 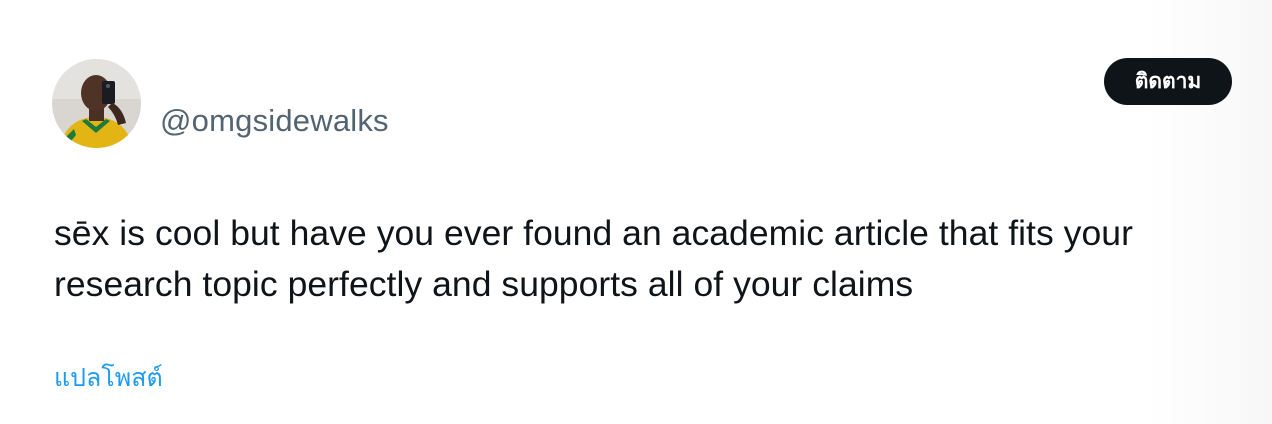 I want to click on follow-button: ติดตาม, so click(x=1168, y=81).